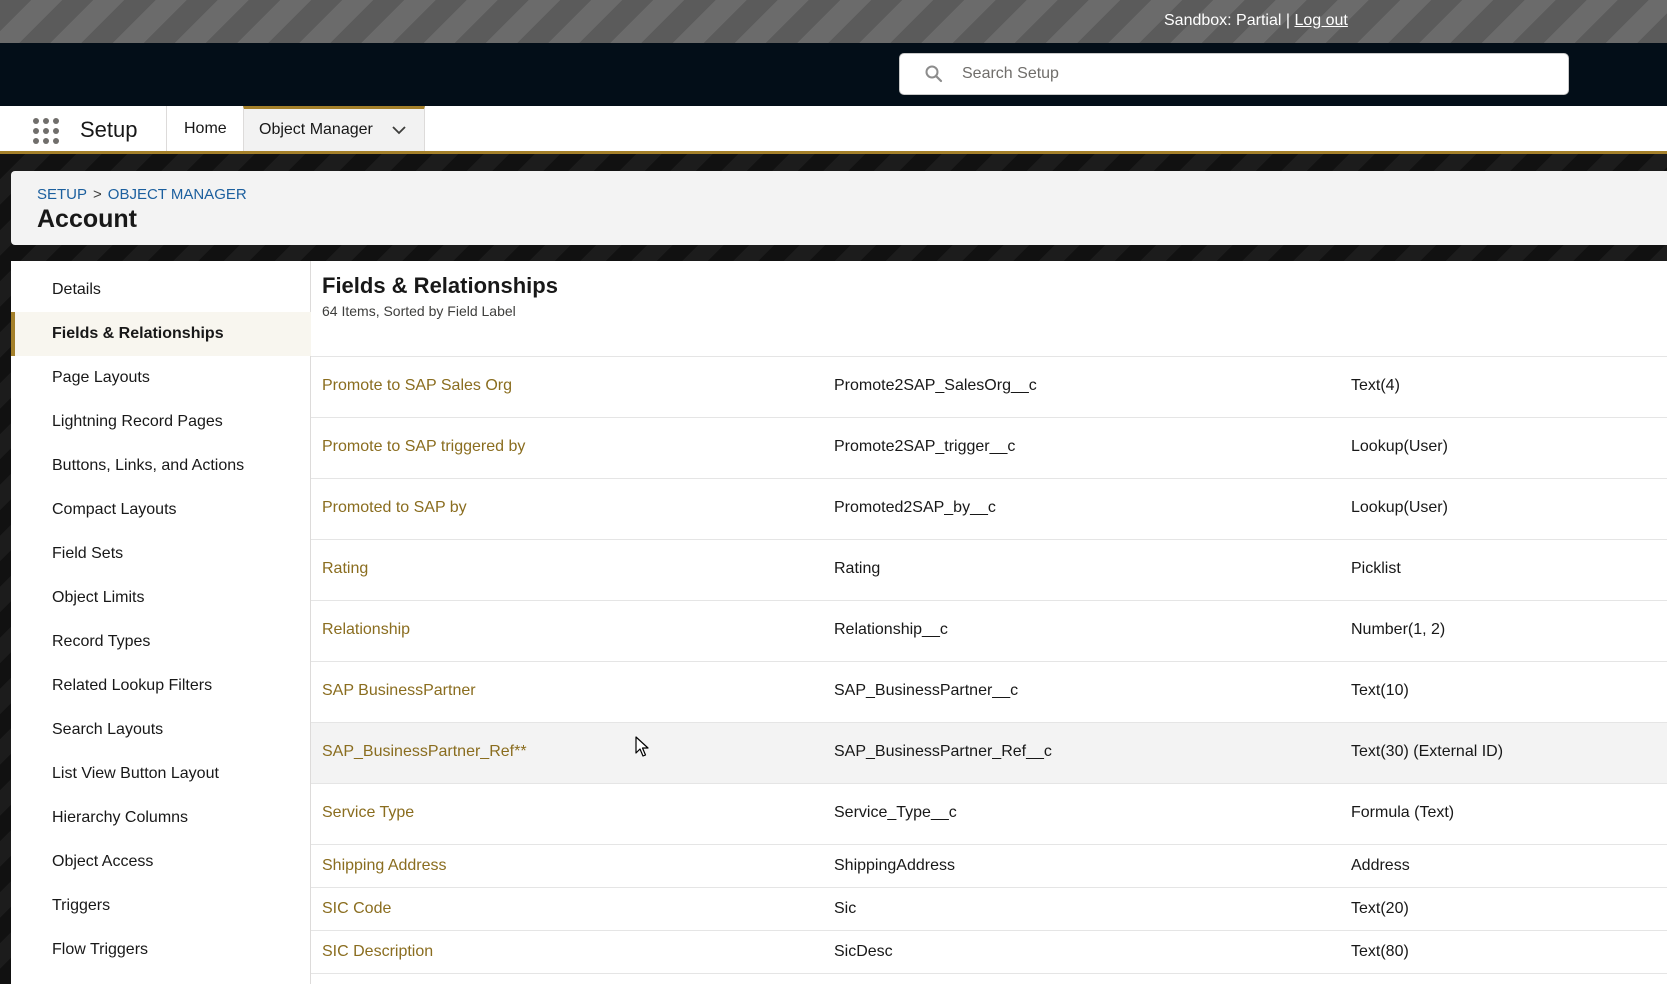 The width and height of the screenshot is (1667, 984). Describe the element at coordinates (161, 554) in the screenshot. I see `sidebar-item-field-sets: Field Sets` at that location.